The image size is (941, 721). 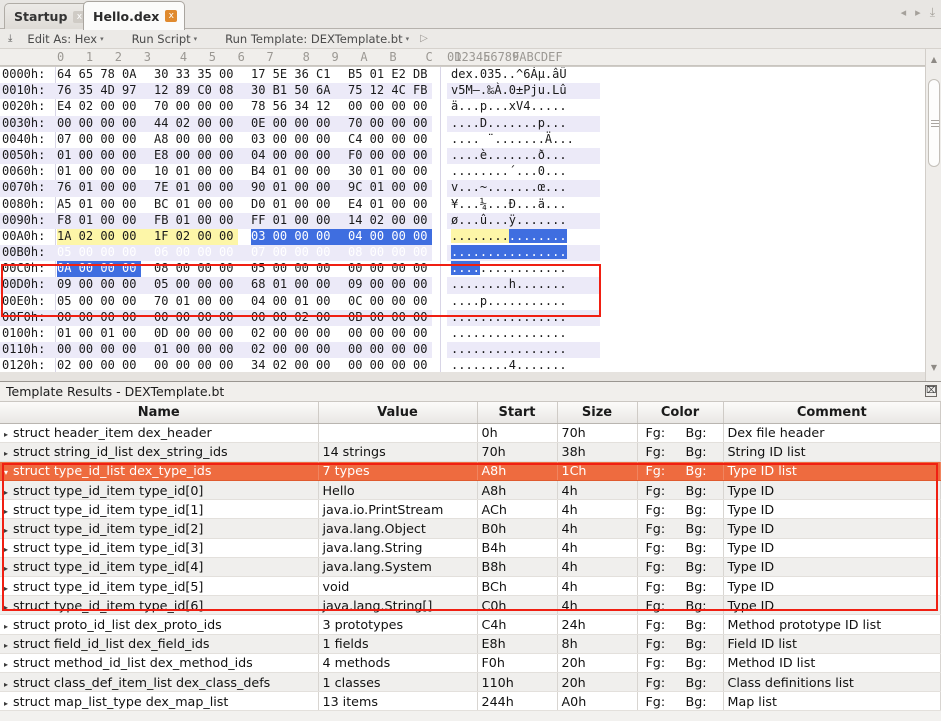 I want to click on hex-byte-group: B5 01 E2 DB, so click(x=390, y=75).